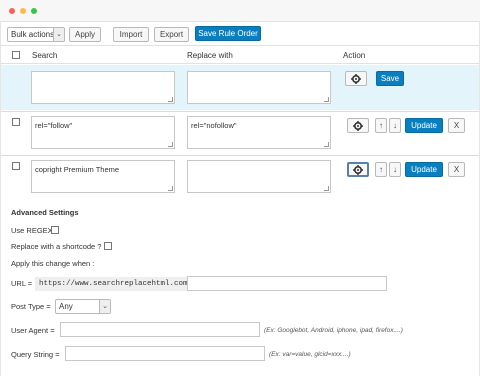  I want to click on query-string-hint: (Ex: var=value, glcid=xxx....), so click(310, 354).